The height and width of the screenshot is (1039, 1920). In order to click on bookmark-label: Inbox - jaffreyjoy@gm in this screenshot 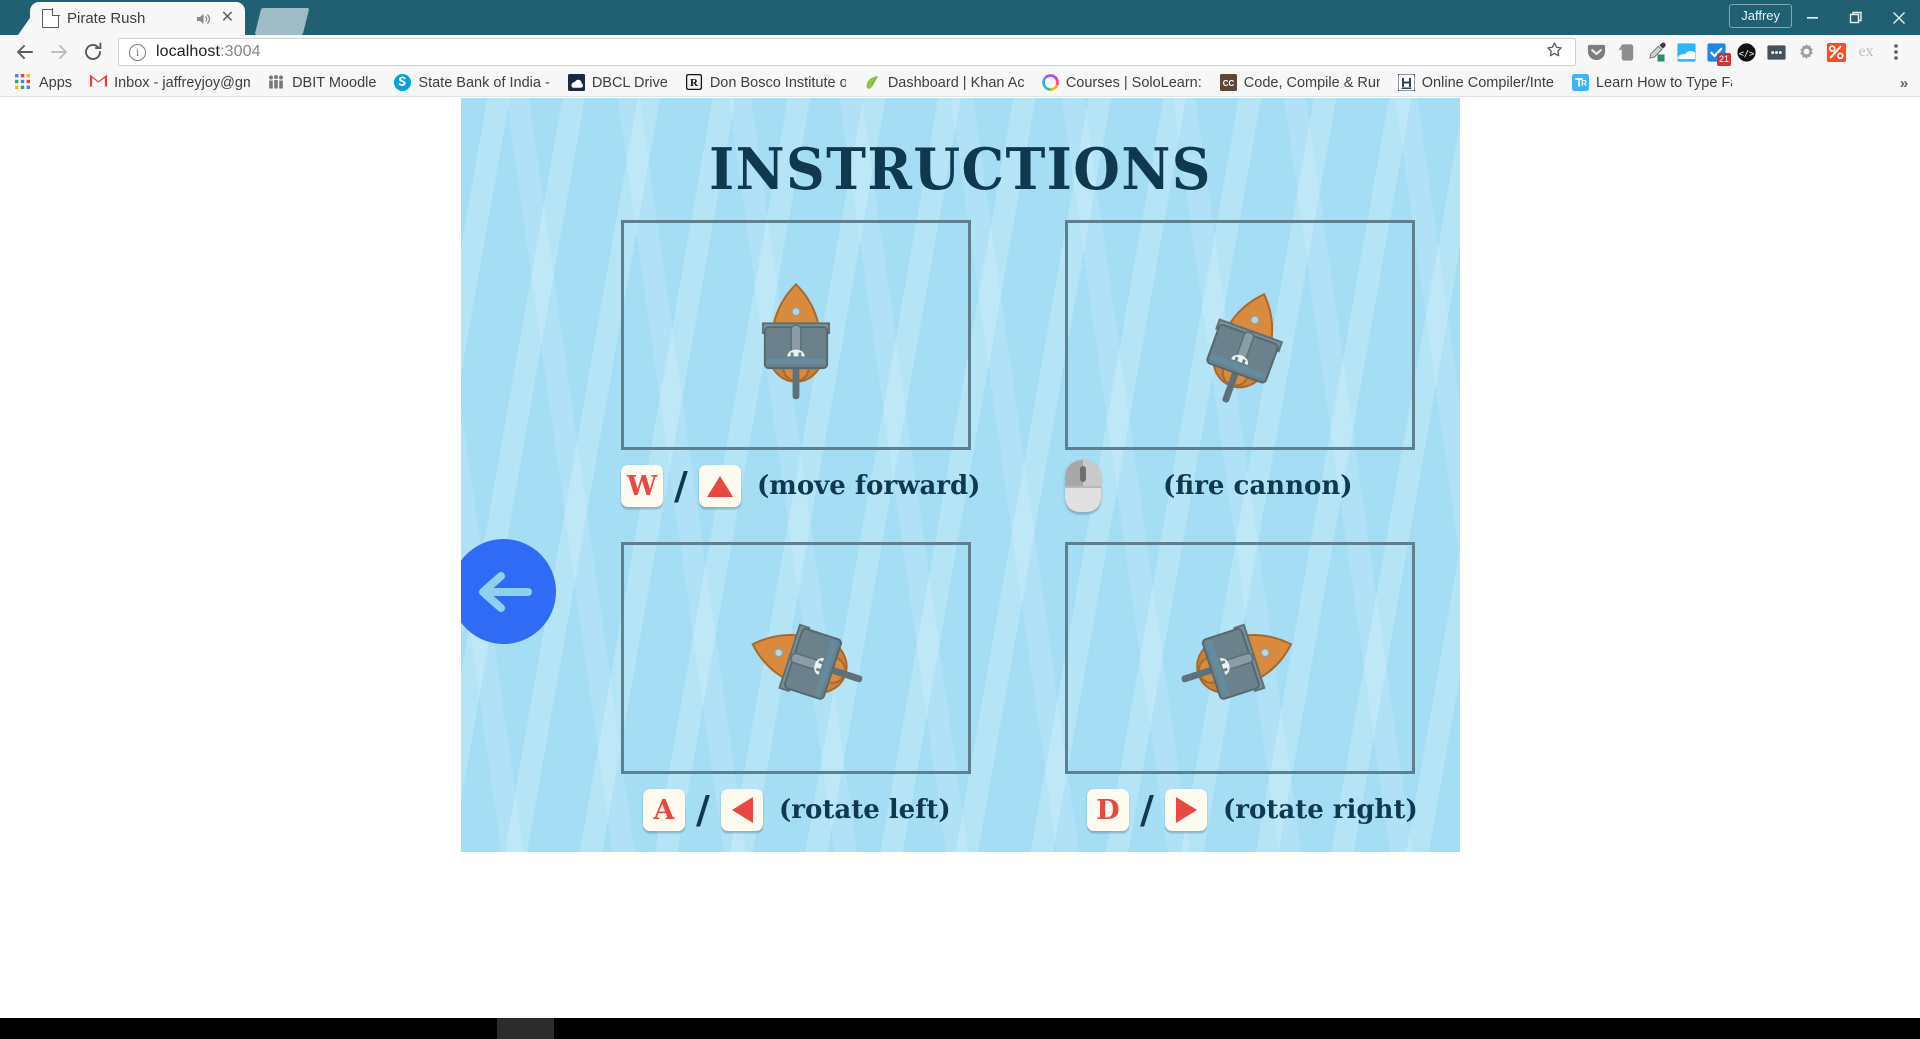, I will do `click(182, 82)`.